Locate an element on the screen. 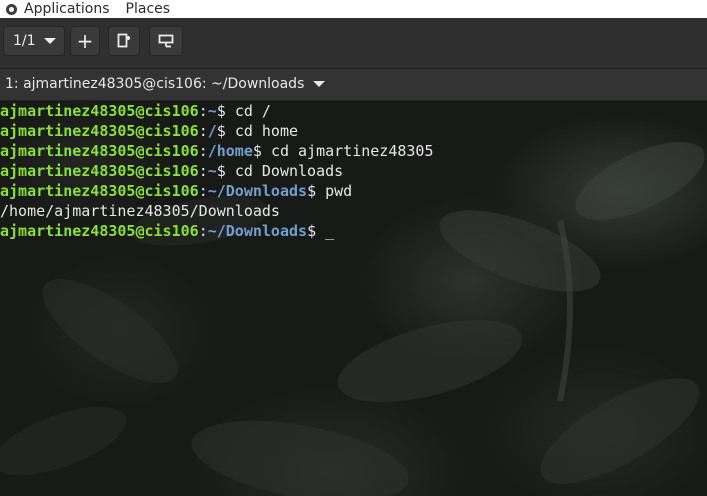 The image size is (707, 496). plus-icon: + is located at coordinates (85, 41).